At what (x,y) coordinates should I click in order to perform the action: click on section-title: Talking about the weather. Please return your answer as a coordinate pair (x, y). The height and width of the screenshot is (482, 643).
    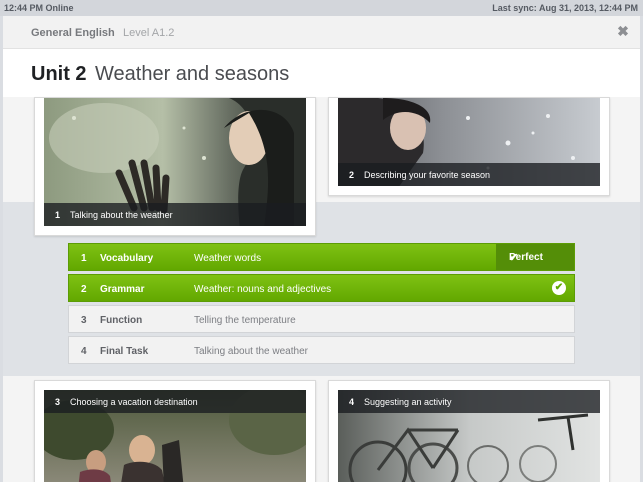
    Looking at the image, I should click on (121, 215).